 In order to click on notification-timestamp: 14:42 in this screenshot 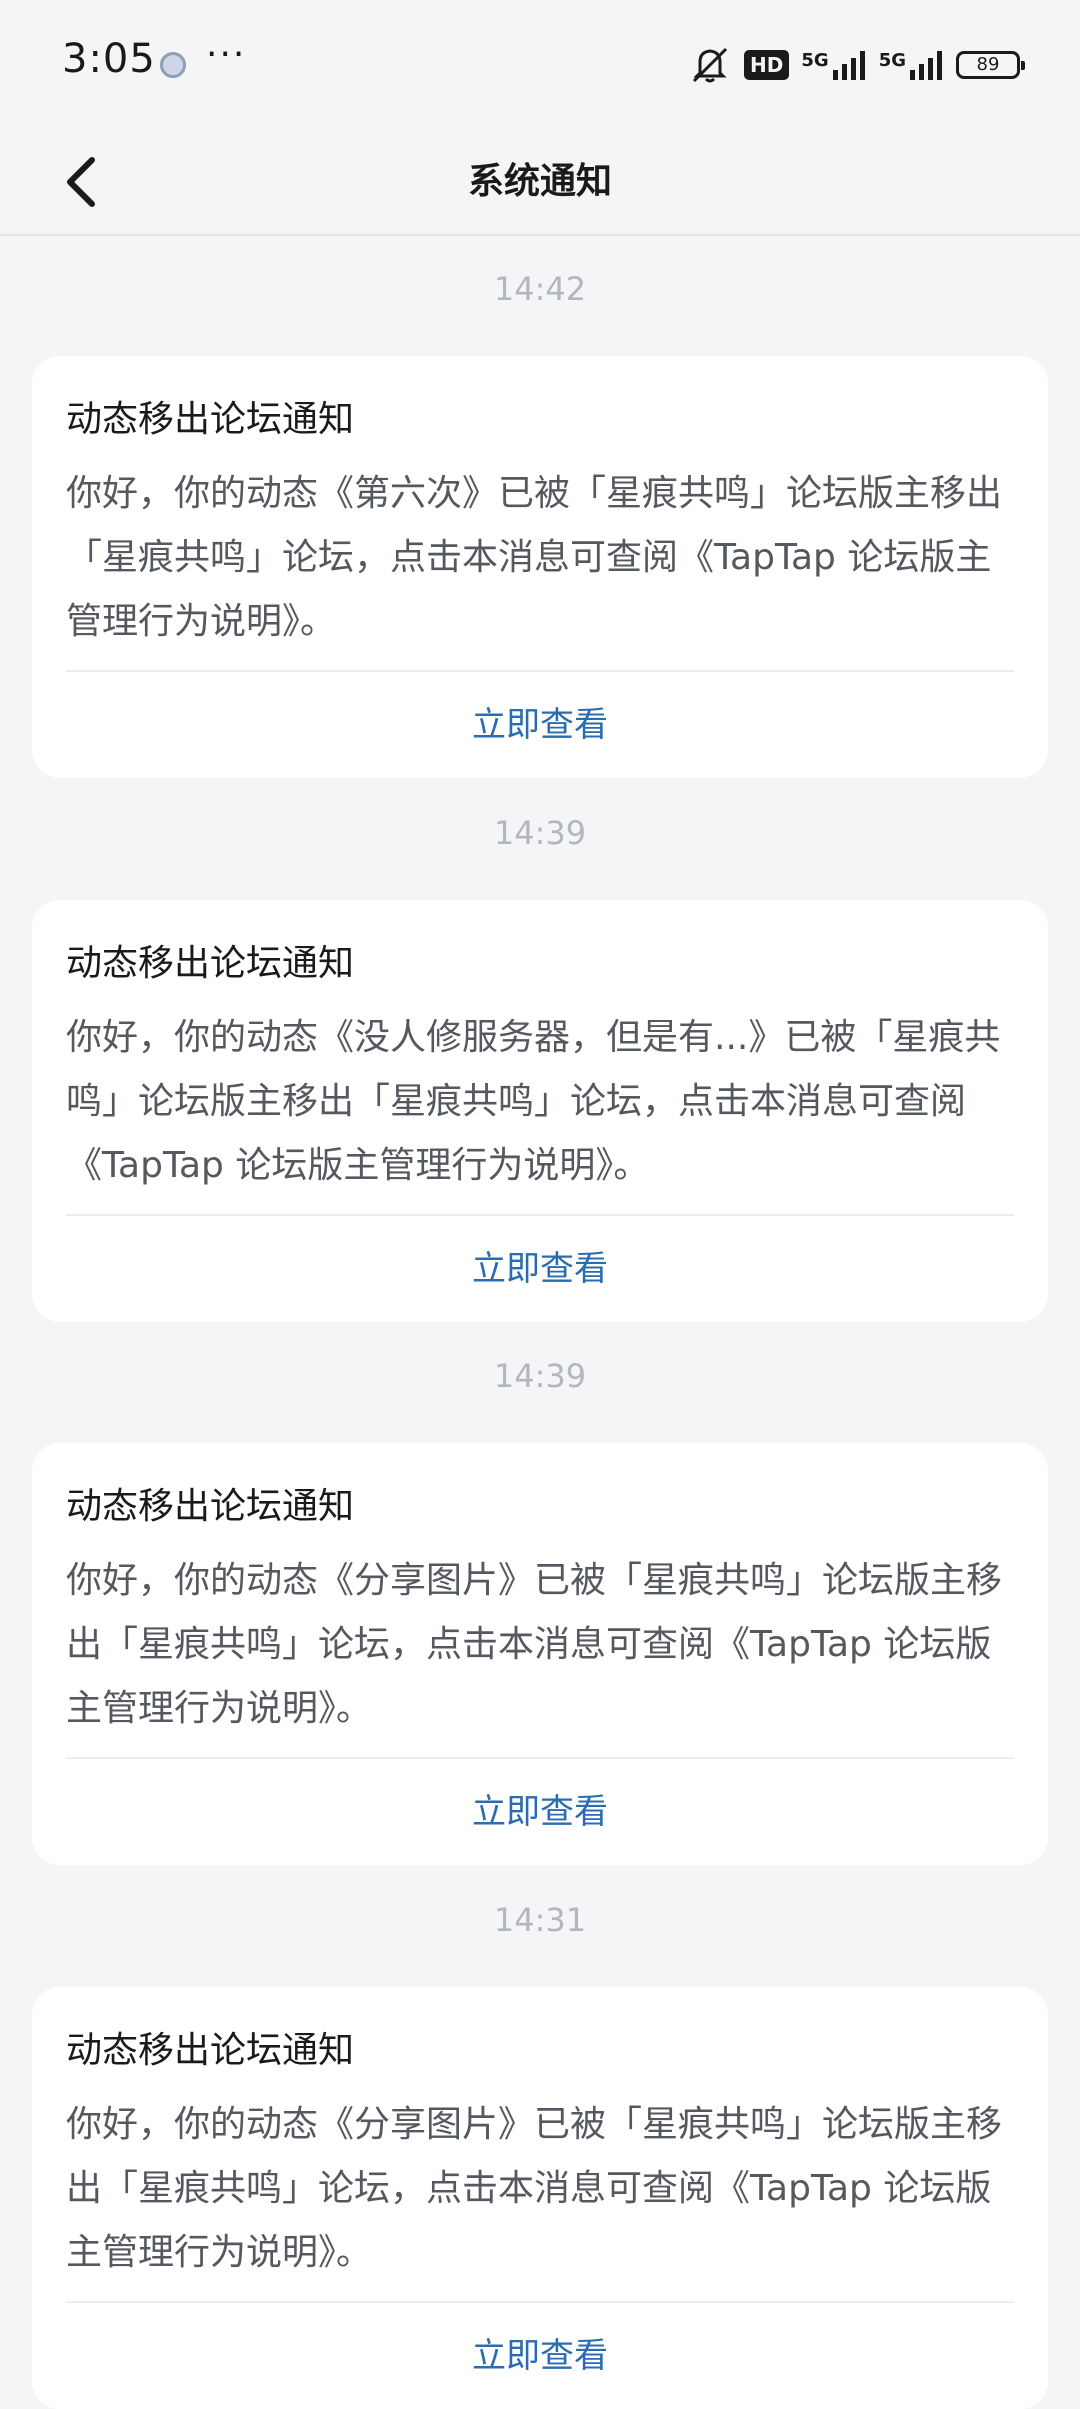, I will do `click(540, 289)`.